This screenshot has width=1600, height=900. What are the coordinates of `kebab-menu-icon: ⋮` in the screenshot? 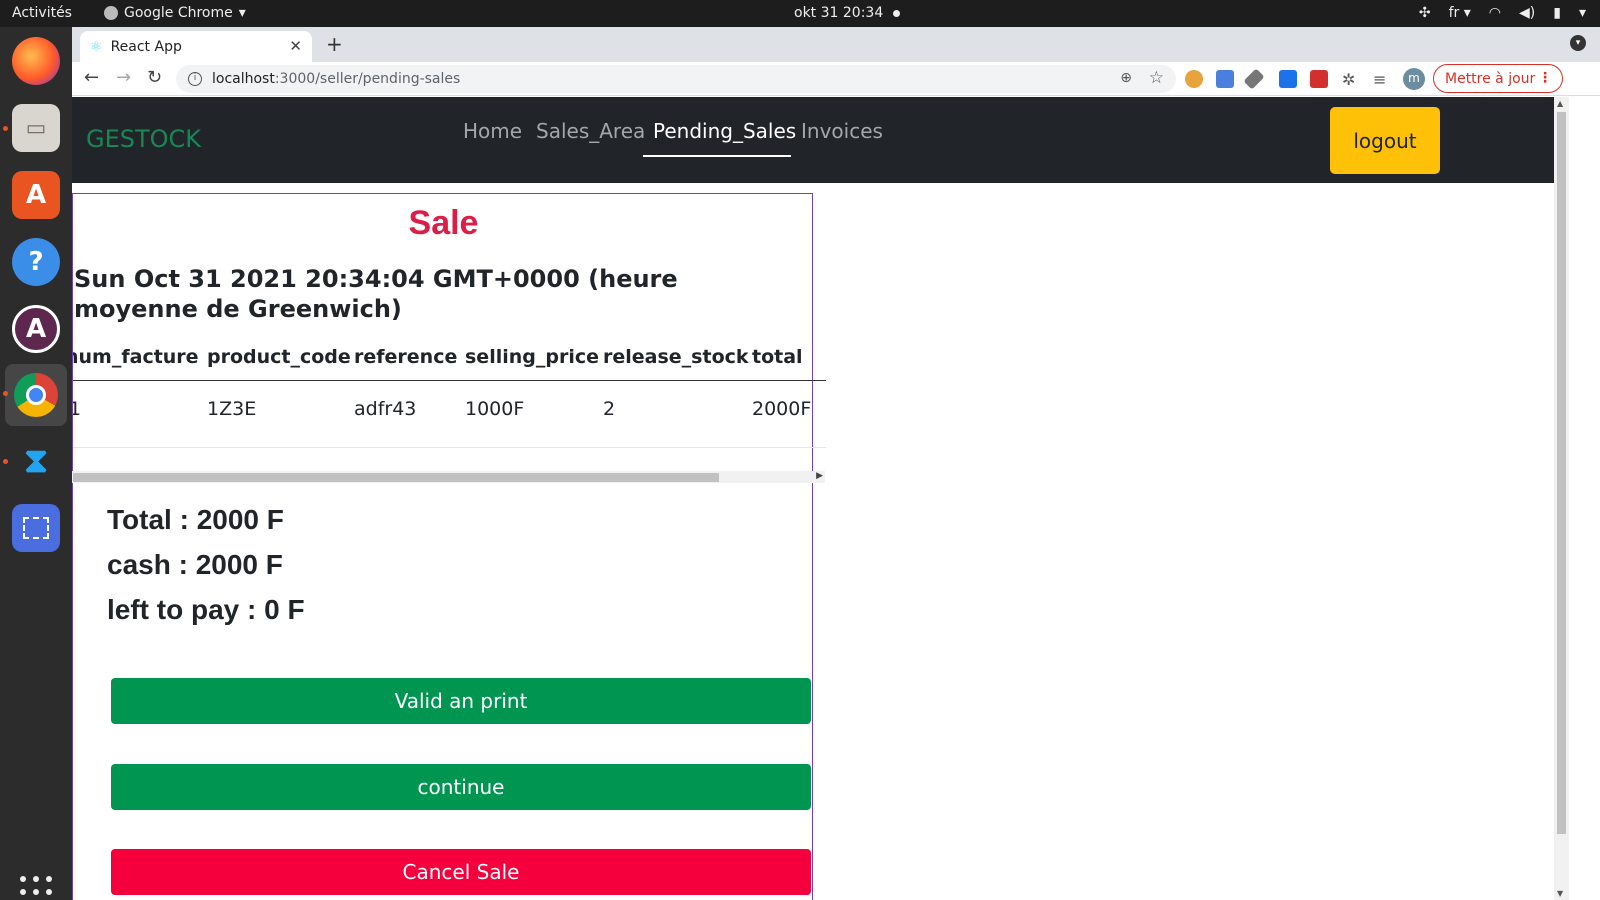 It's located at (1545, 78).